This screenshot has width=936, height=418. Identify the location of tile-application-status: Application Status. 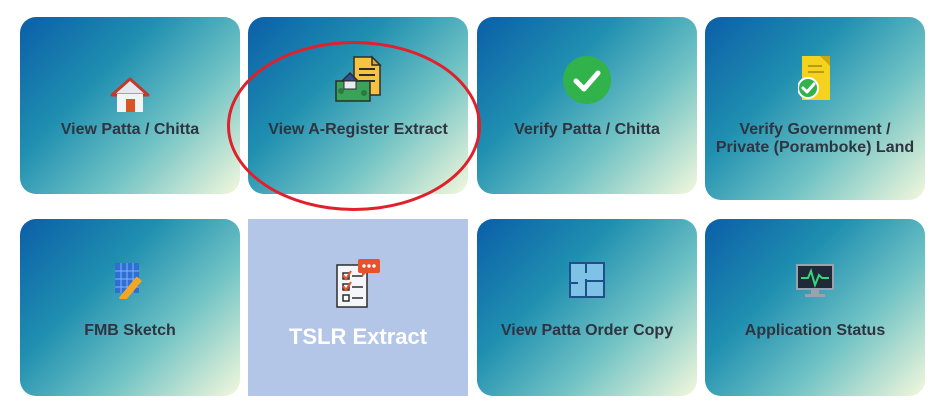
(815, 307).